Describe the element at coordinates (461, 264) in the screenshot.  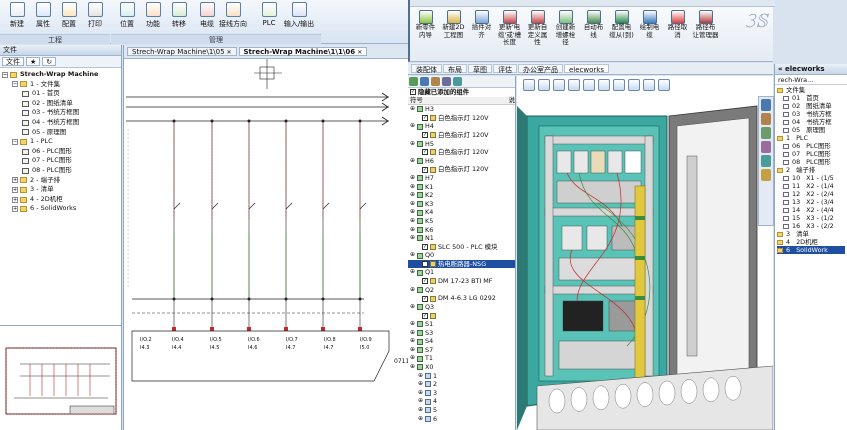
I see `component-item: ✓ 热电断路器-NSG` at that location.